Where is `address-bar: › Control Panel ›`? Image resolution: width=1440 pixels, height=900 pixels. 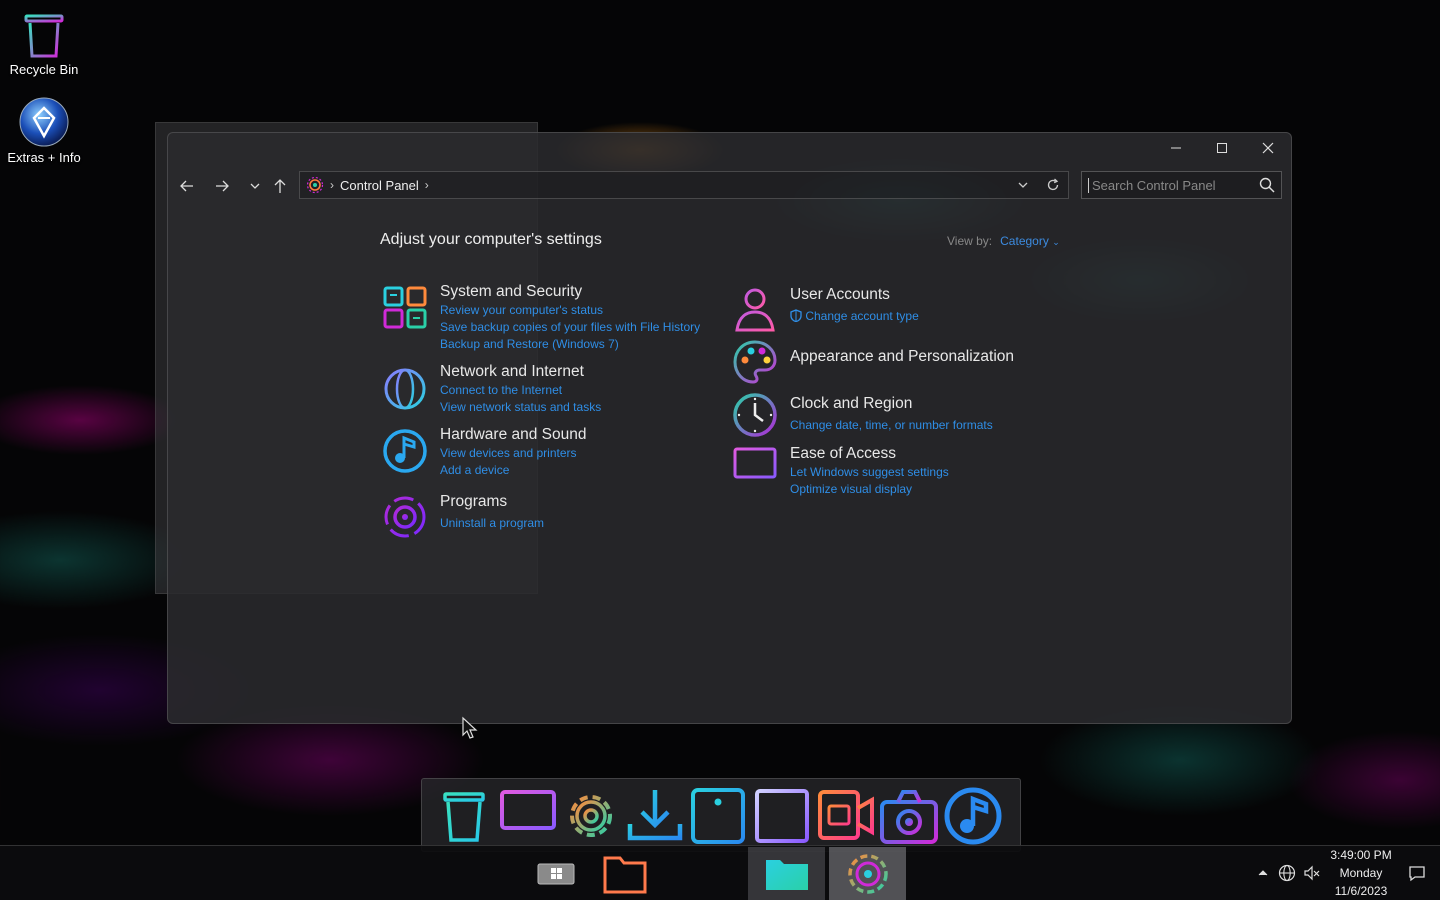
address-bar: › Control Panel › is located at coordinates (684, 185).